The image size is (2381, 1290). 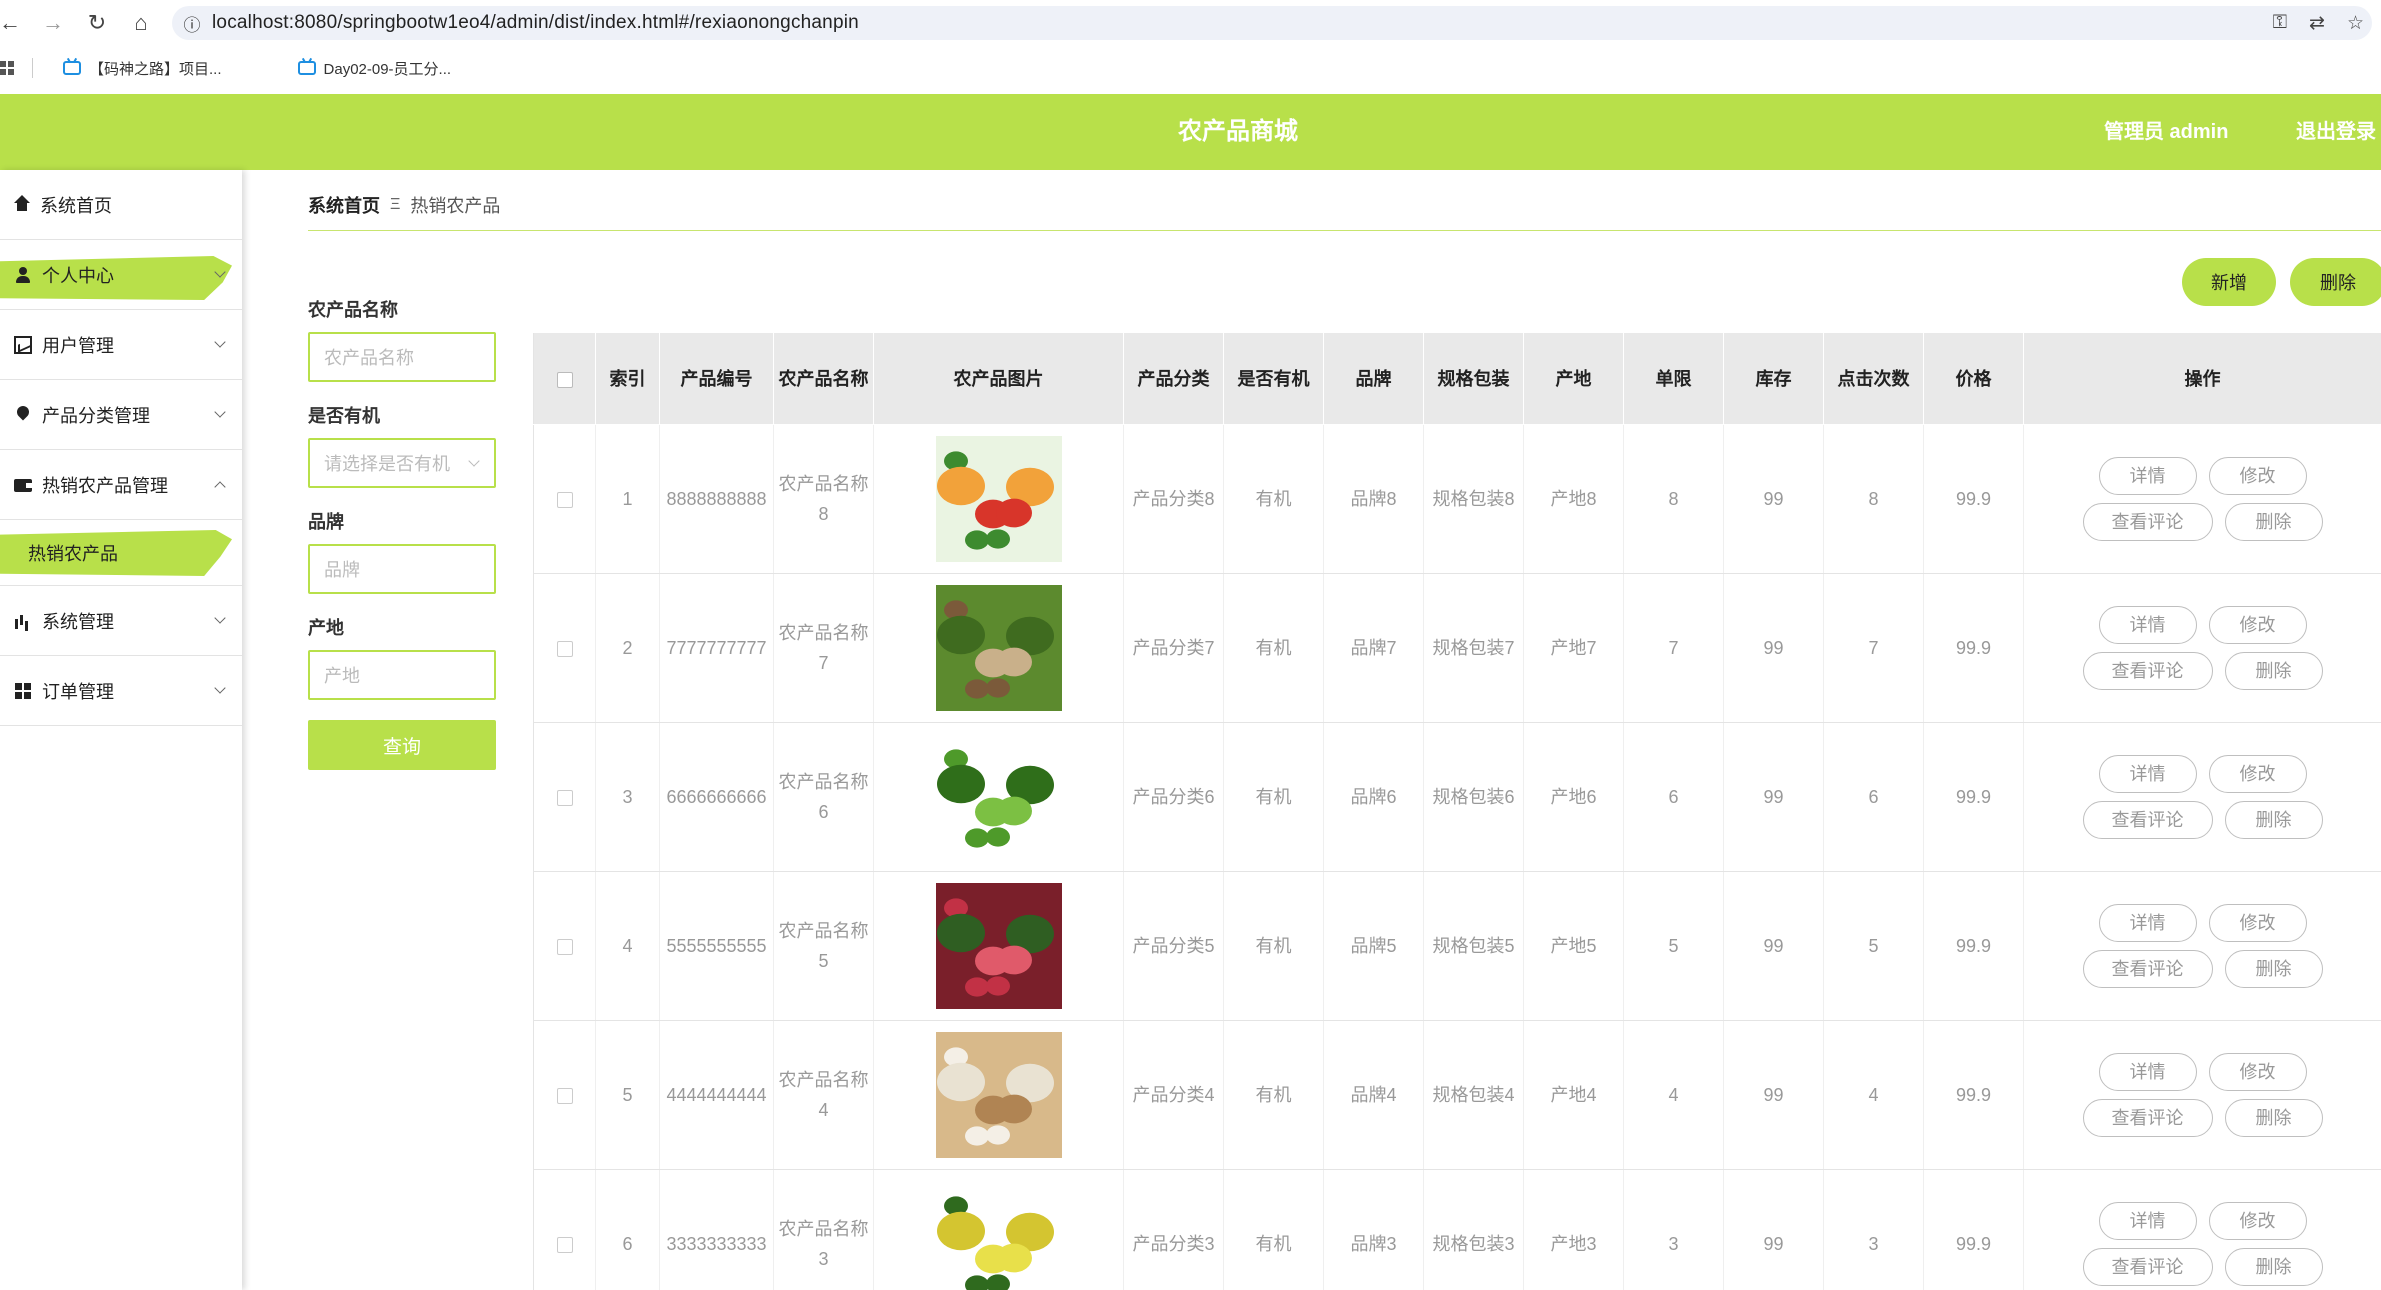 I want to click on reload-icon: ↻, so click(x=97, y=23).